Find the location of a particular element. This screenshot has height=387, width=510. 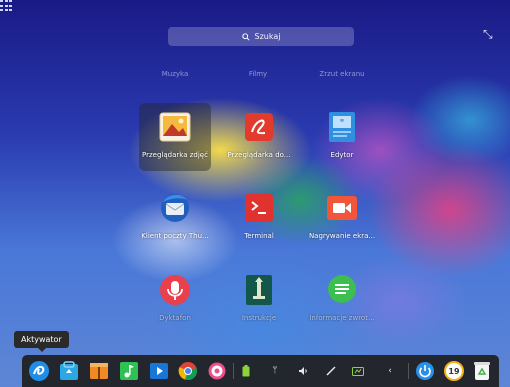

chrome-icon is located at coordinates (188, 371).